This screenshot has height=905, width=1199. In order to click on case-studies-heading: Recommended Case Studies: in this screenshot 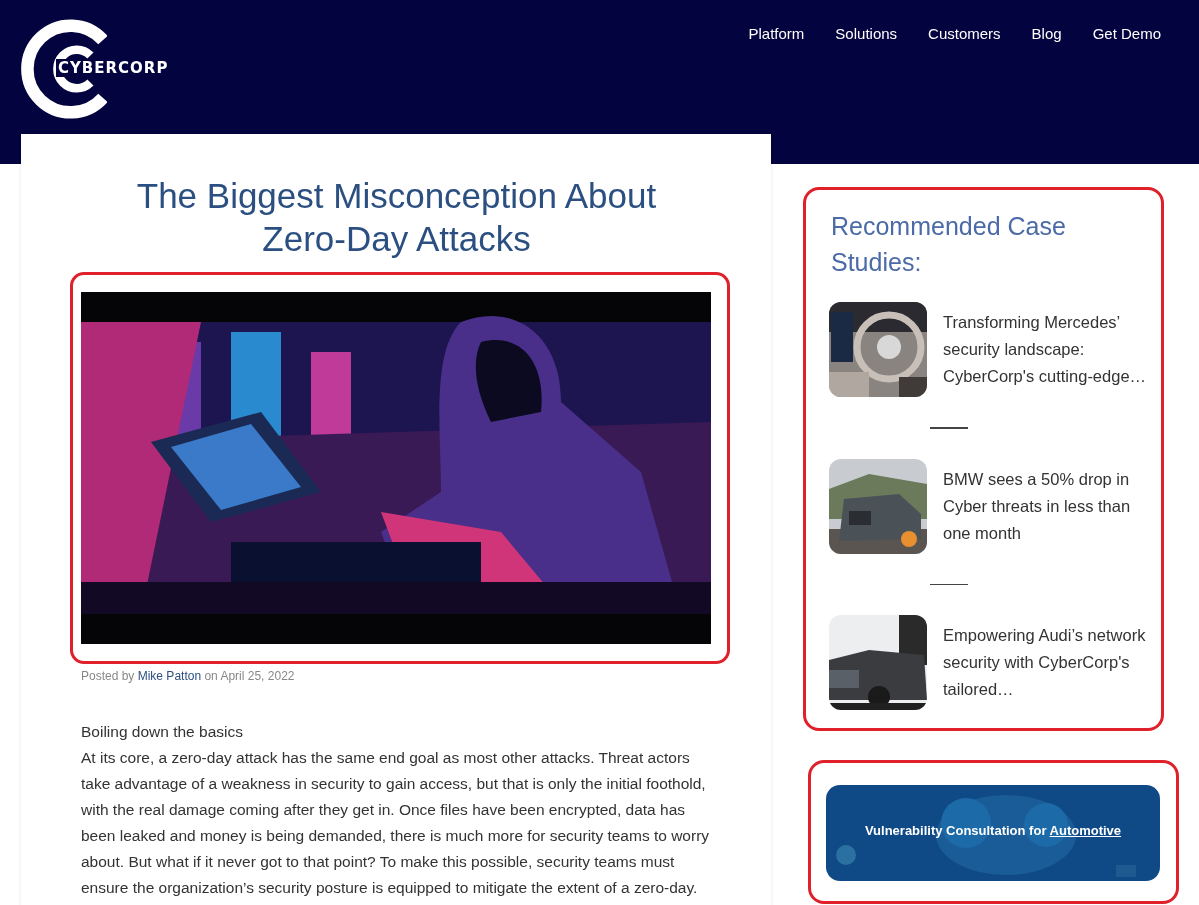, I will do `click(949, 244)`.